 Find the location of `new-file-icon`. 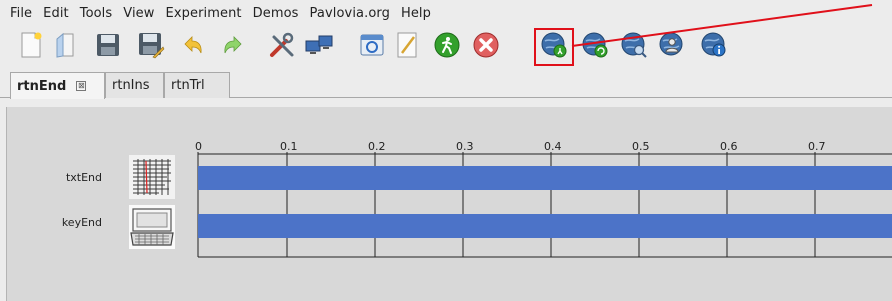

new-file-icon is located at coordinates (31, 45).